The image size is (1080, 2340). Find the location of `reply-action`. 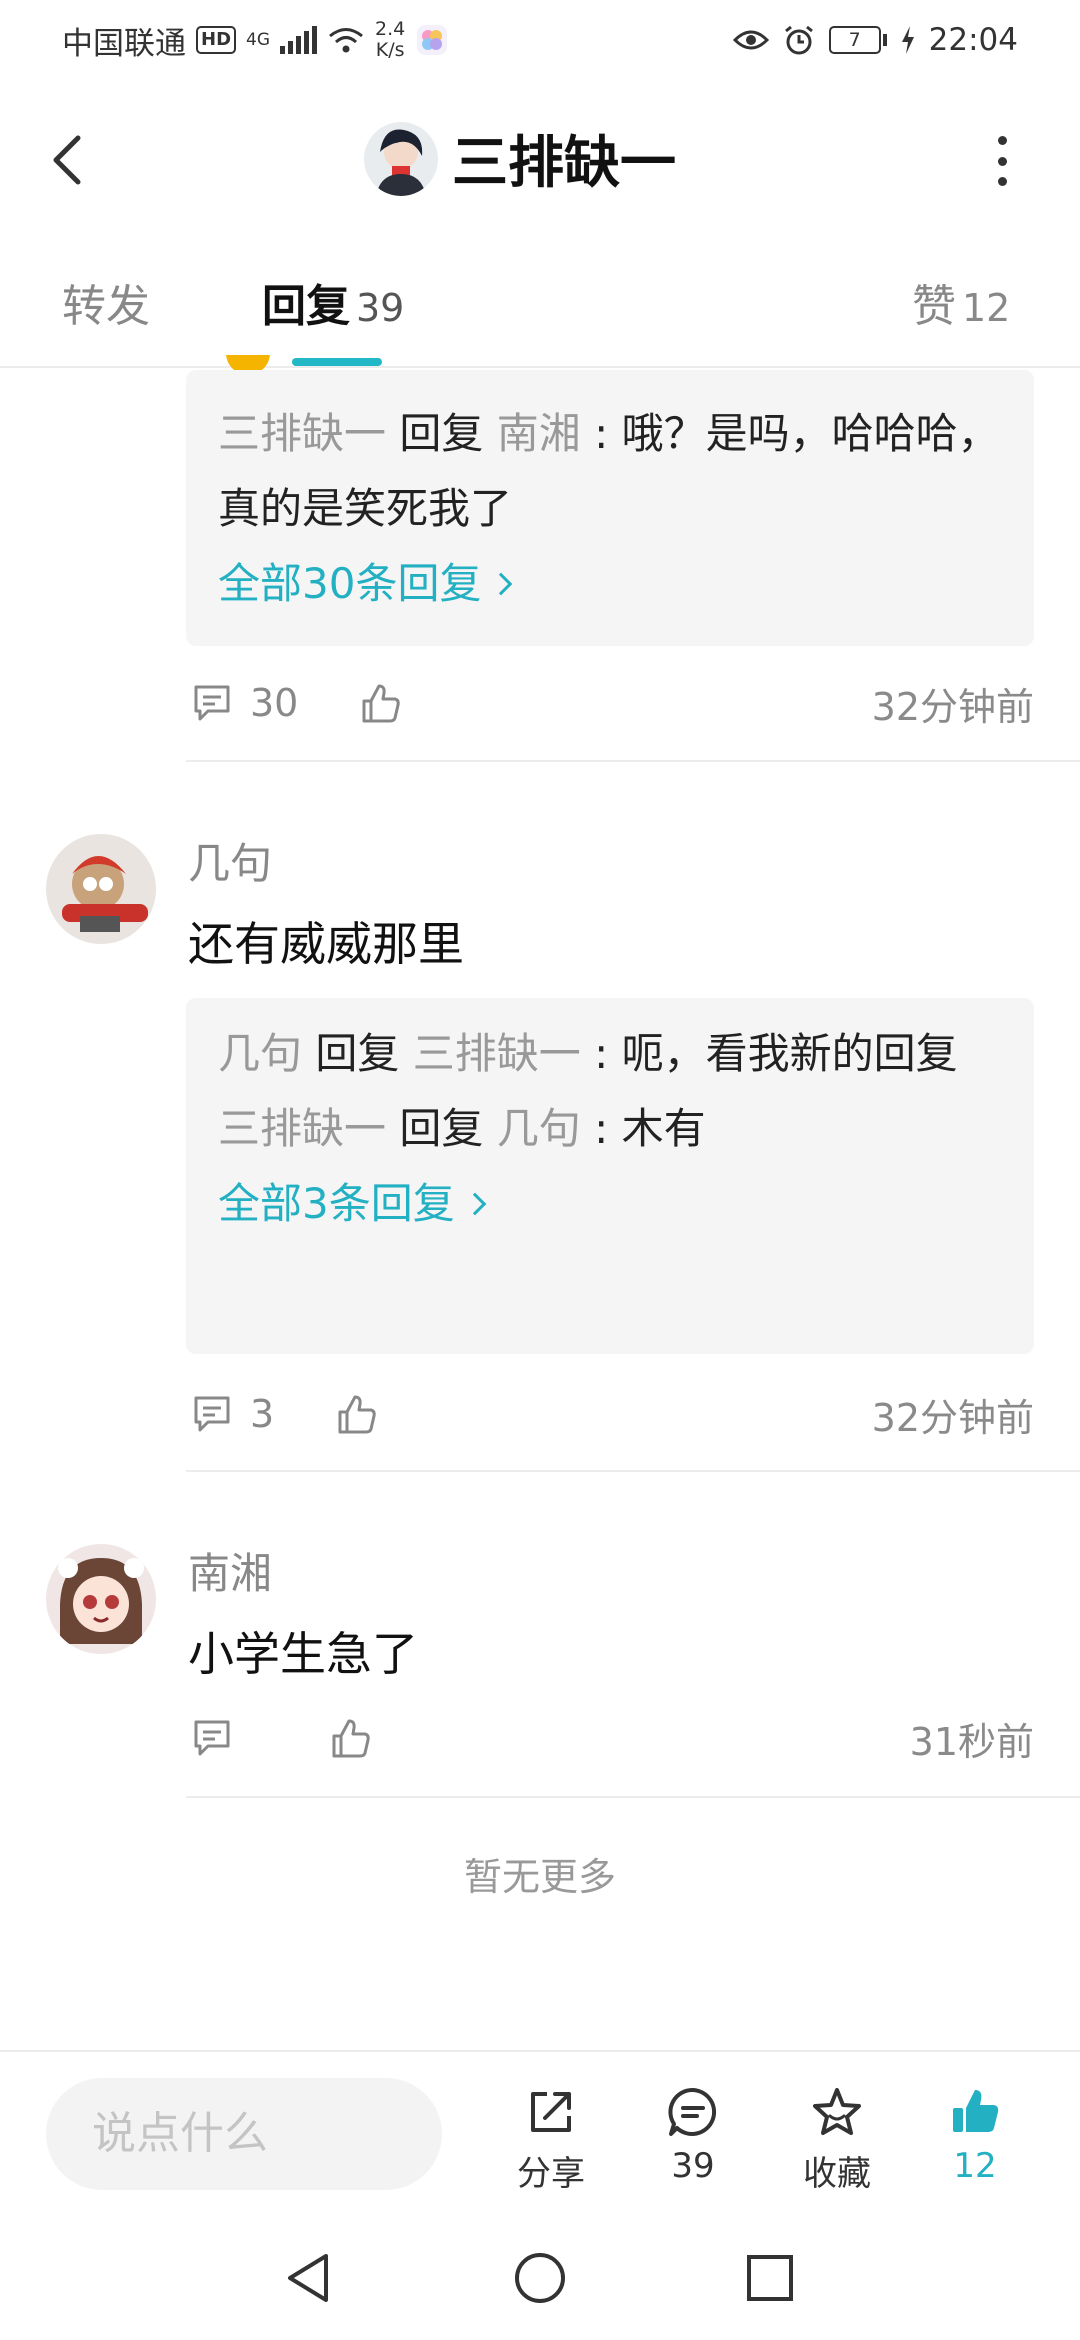

reply-action is located at coordinates (212, 1738).